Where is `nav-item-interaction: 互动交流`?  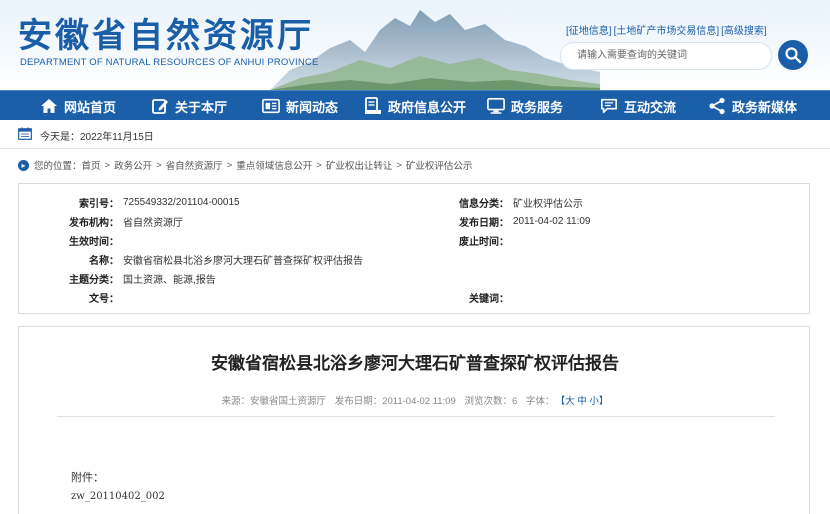
nav-item-interaction: 互动交流 is located at coordinates (638, 106).